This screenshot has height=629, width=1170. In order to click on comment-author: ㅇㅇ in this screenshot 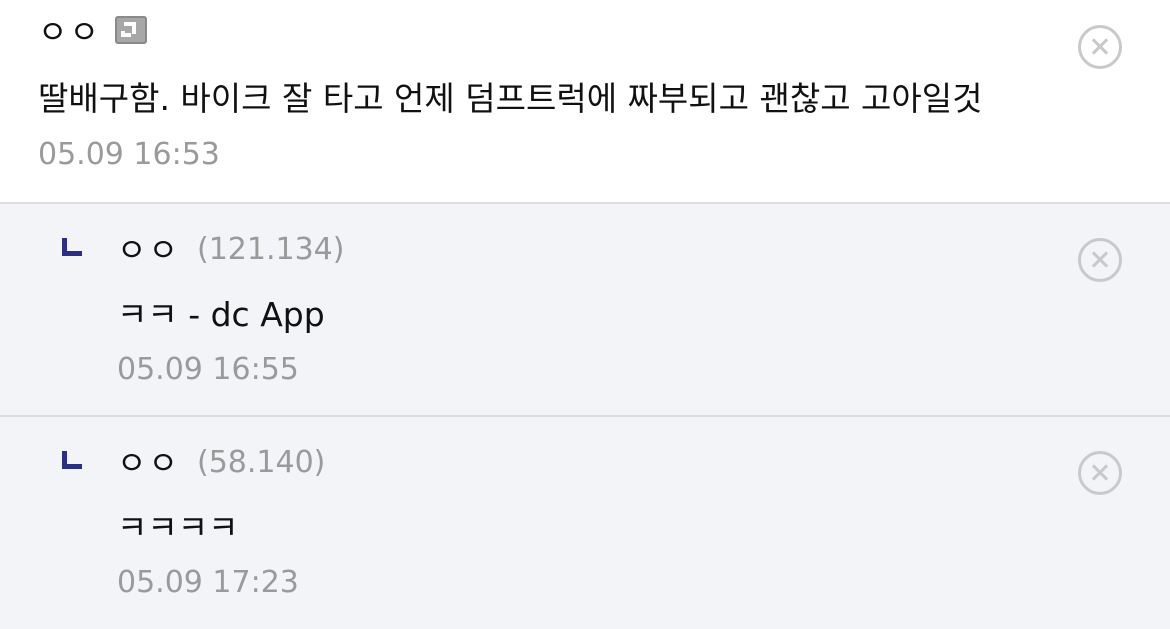, I will do `click(69, 32)`.